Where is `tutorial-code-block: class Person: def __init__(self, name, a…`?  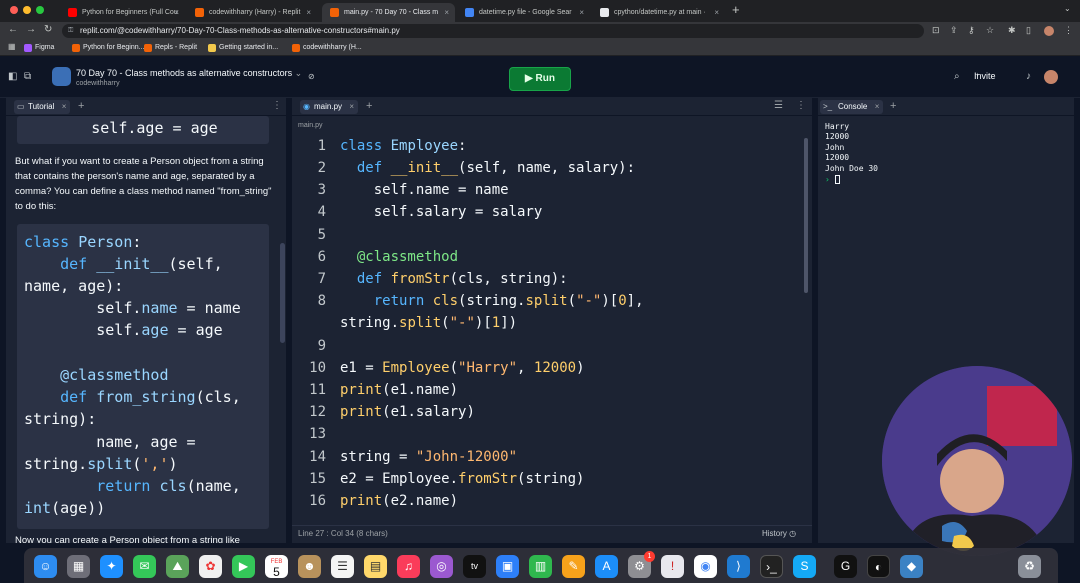 tutorial-code-block: class Person: def __init__(self, name, a… is located at coordinates (143, 376).